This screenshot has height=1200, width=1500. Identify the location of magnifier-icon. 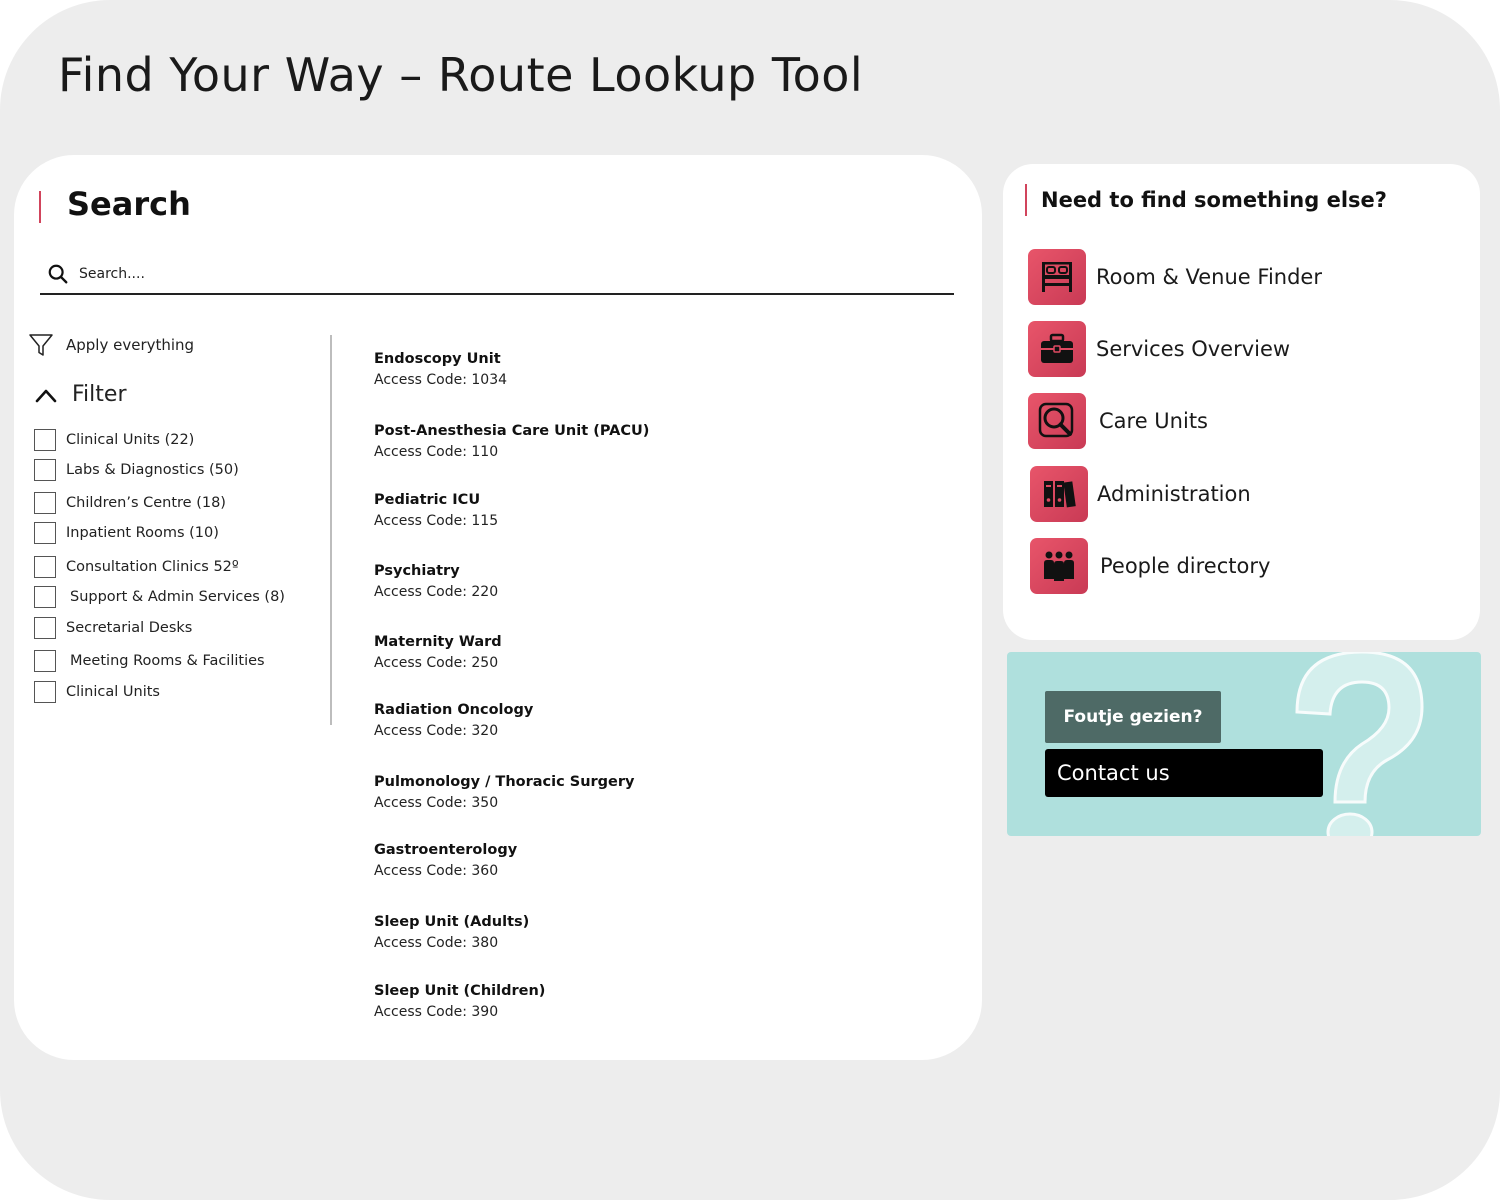
(1057, 421).